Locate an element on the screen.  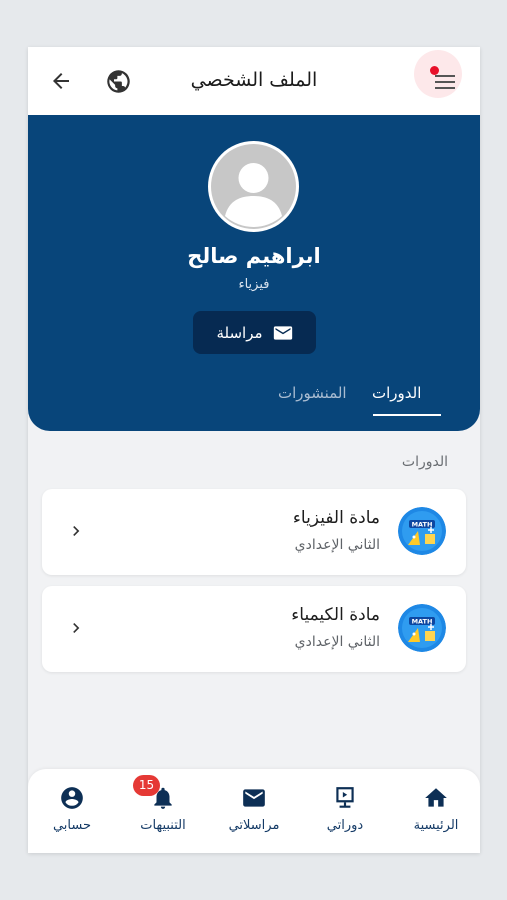
user-placeholder-icon is located at coordinates (253, 186).